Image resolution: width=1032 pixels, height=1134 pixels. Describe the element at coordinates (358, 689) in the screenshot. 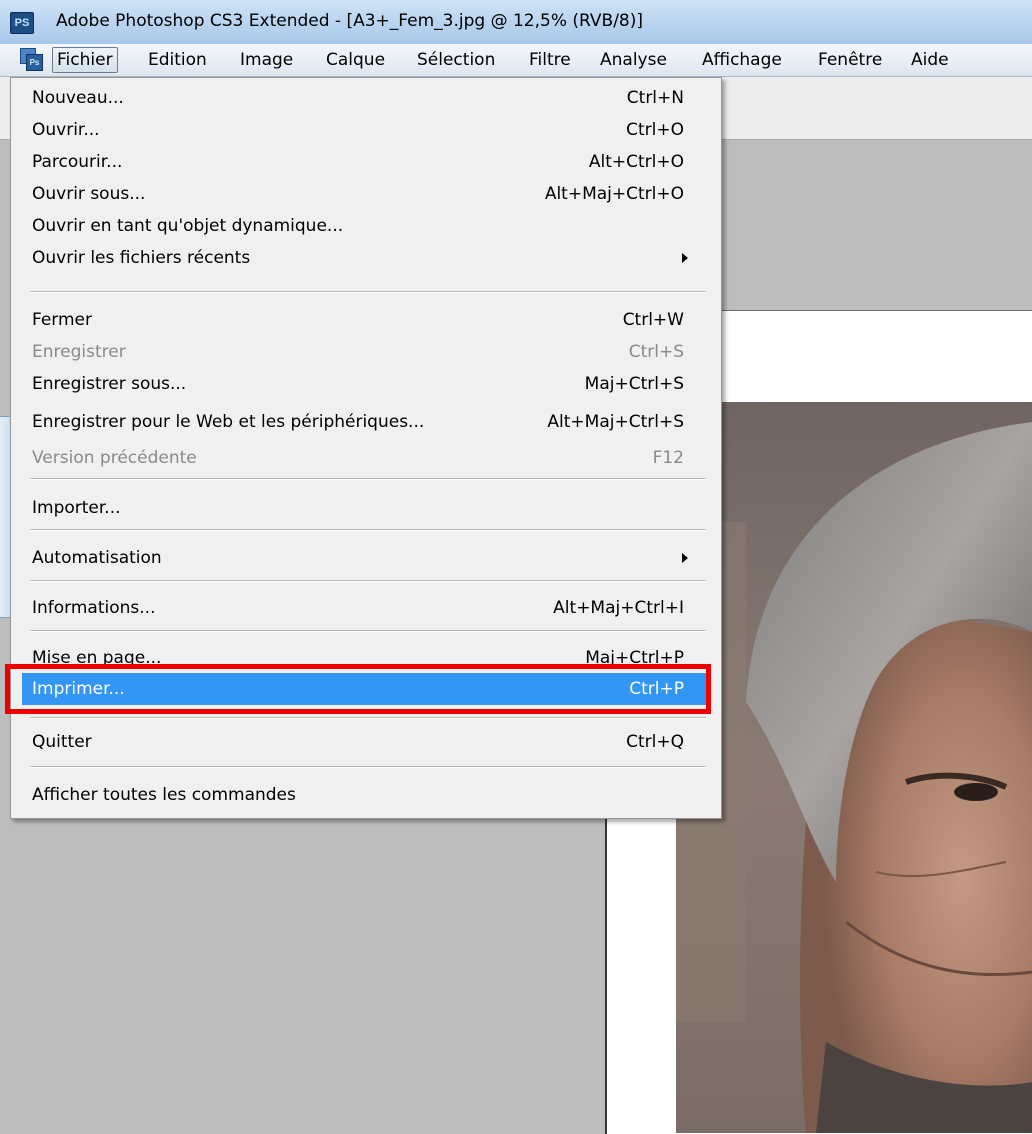

I see `annotation-highlight-box` at that location.